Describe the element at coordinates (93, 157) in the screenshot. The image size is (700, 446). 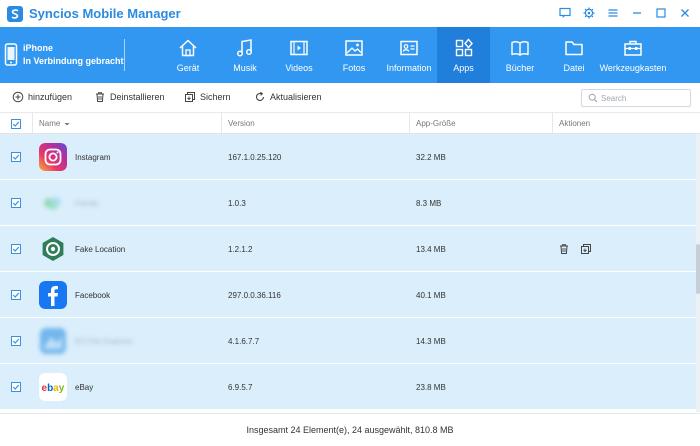
I see `app-name: Instagram` at that location.